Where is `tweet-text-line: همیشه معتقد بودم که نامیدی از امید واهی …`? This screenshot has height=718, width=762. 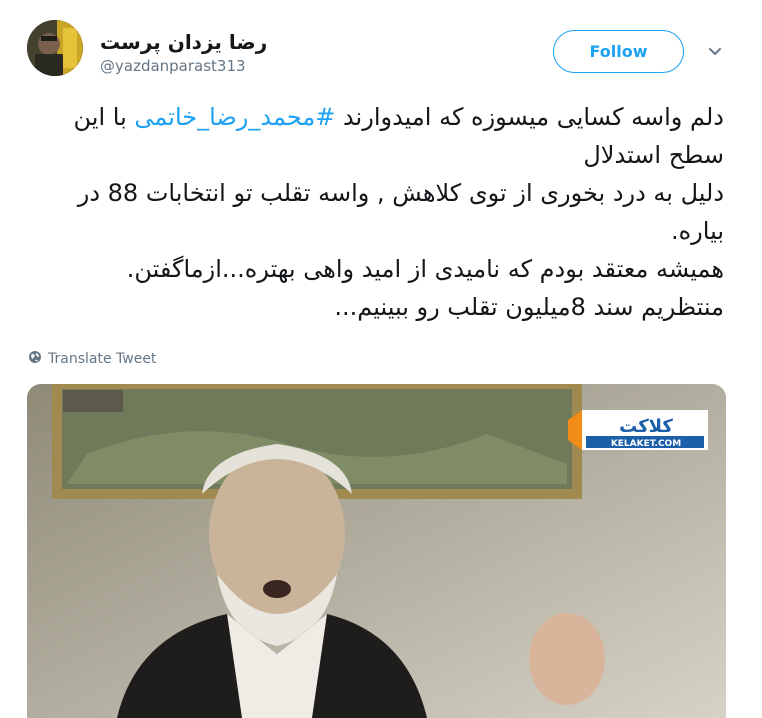 tweet-text-line: همیشه معتقد بودم که نامیدی از امید واهی … is located at coordinates (425, 269).